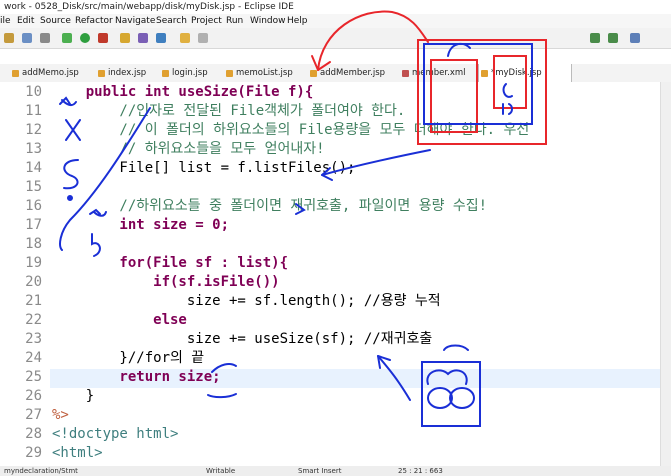 The image size is (671, 476). I want to click on line-number: 10, so click(33, 92).